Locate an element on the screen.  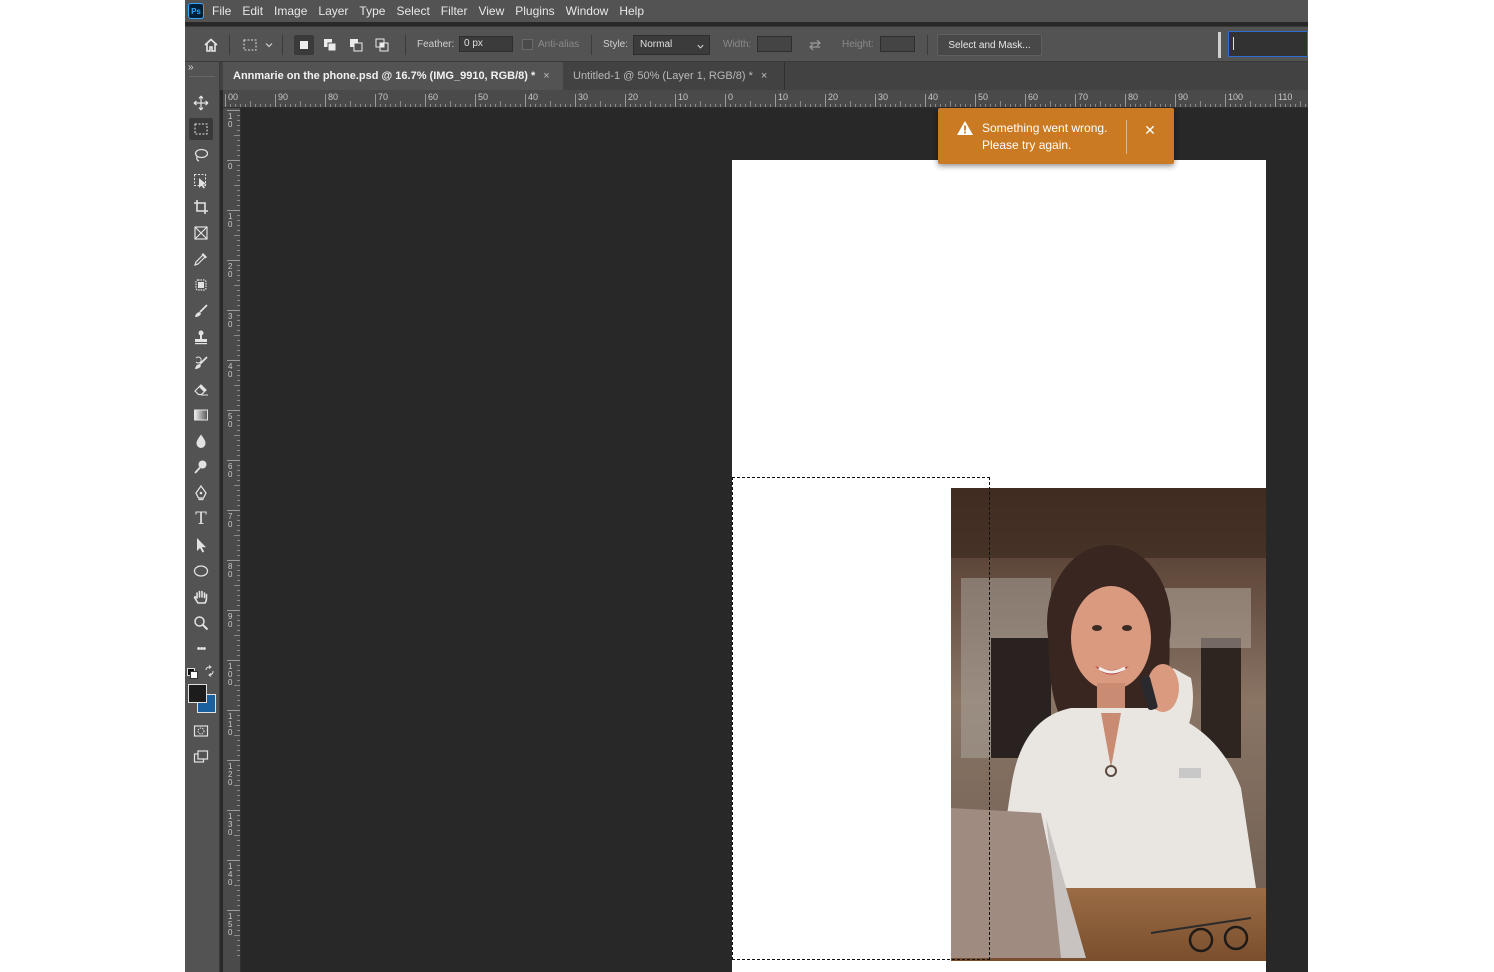
panel-splitter is located at coordinates (1219, 45).